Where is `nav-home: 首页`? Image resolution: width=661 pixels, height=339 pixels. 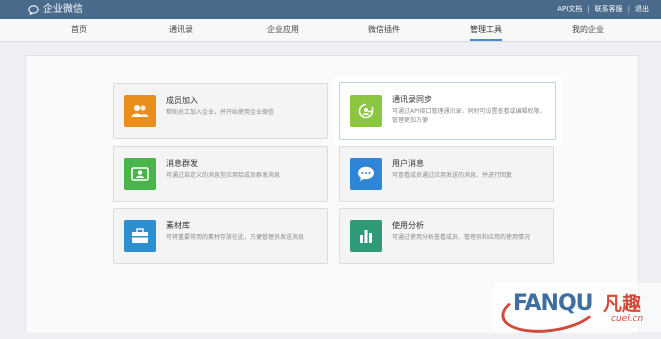
nav-home: 首页 is located at coordinates (79, 30).